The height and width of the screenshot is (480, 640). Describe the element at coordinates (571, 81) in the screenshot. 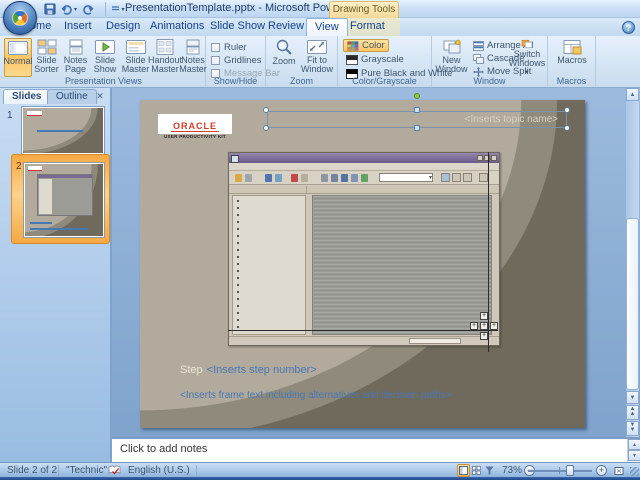

I see `group-label-macros: Macros` at that location.